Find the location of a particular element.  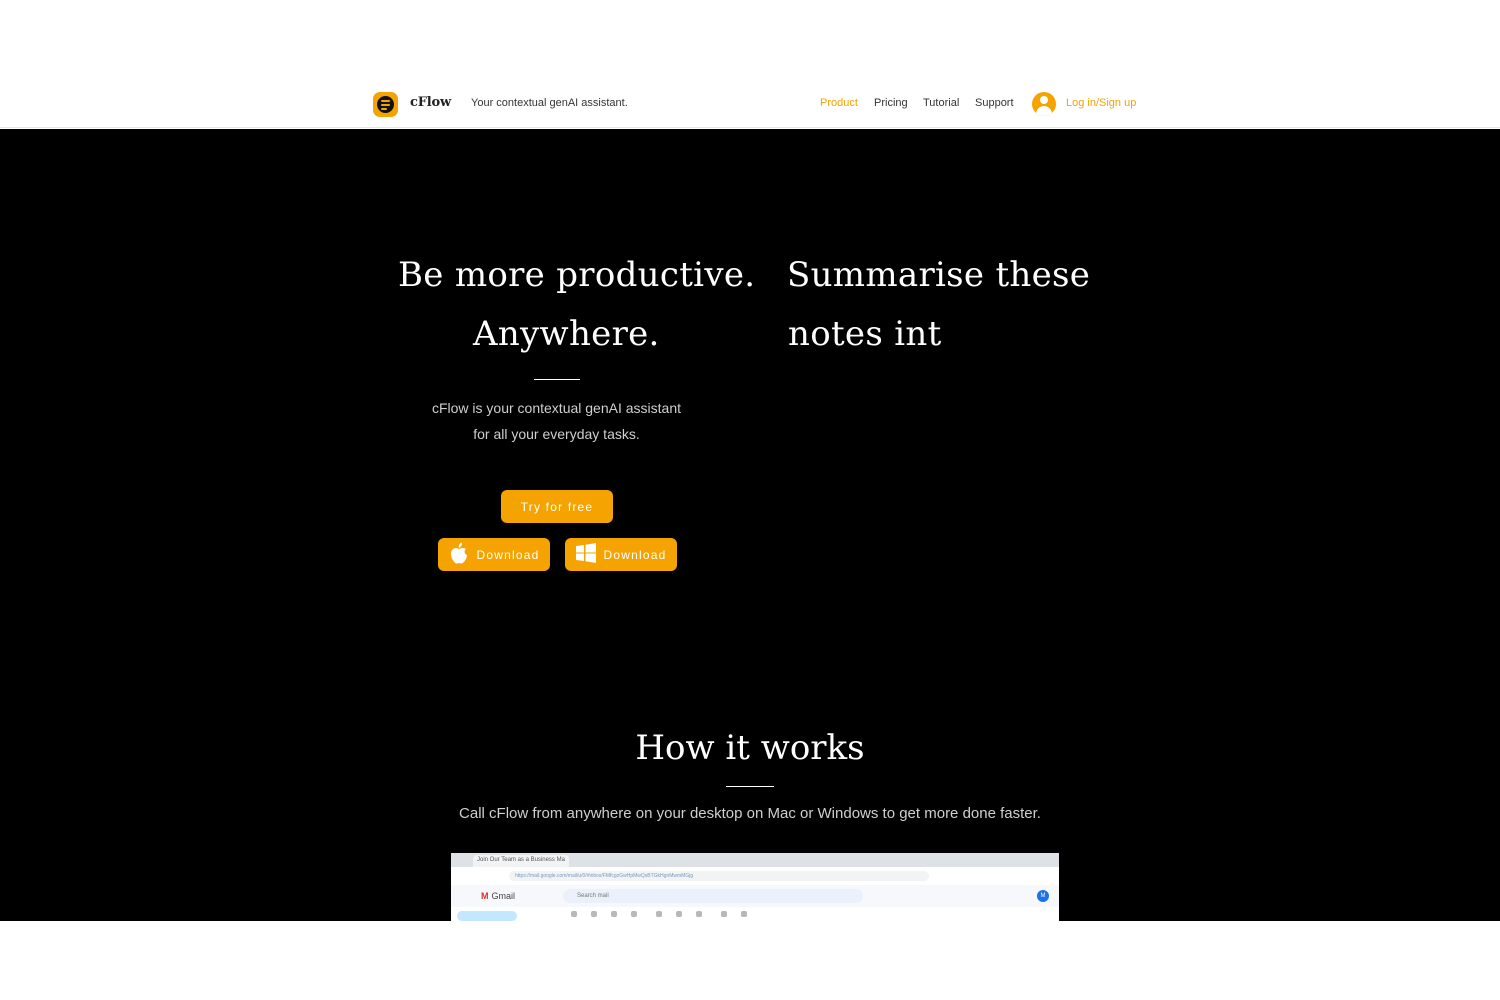

hero-description-line-1: cFlow is your contextual genAI assistant is located at coordinates (556, 408).